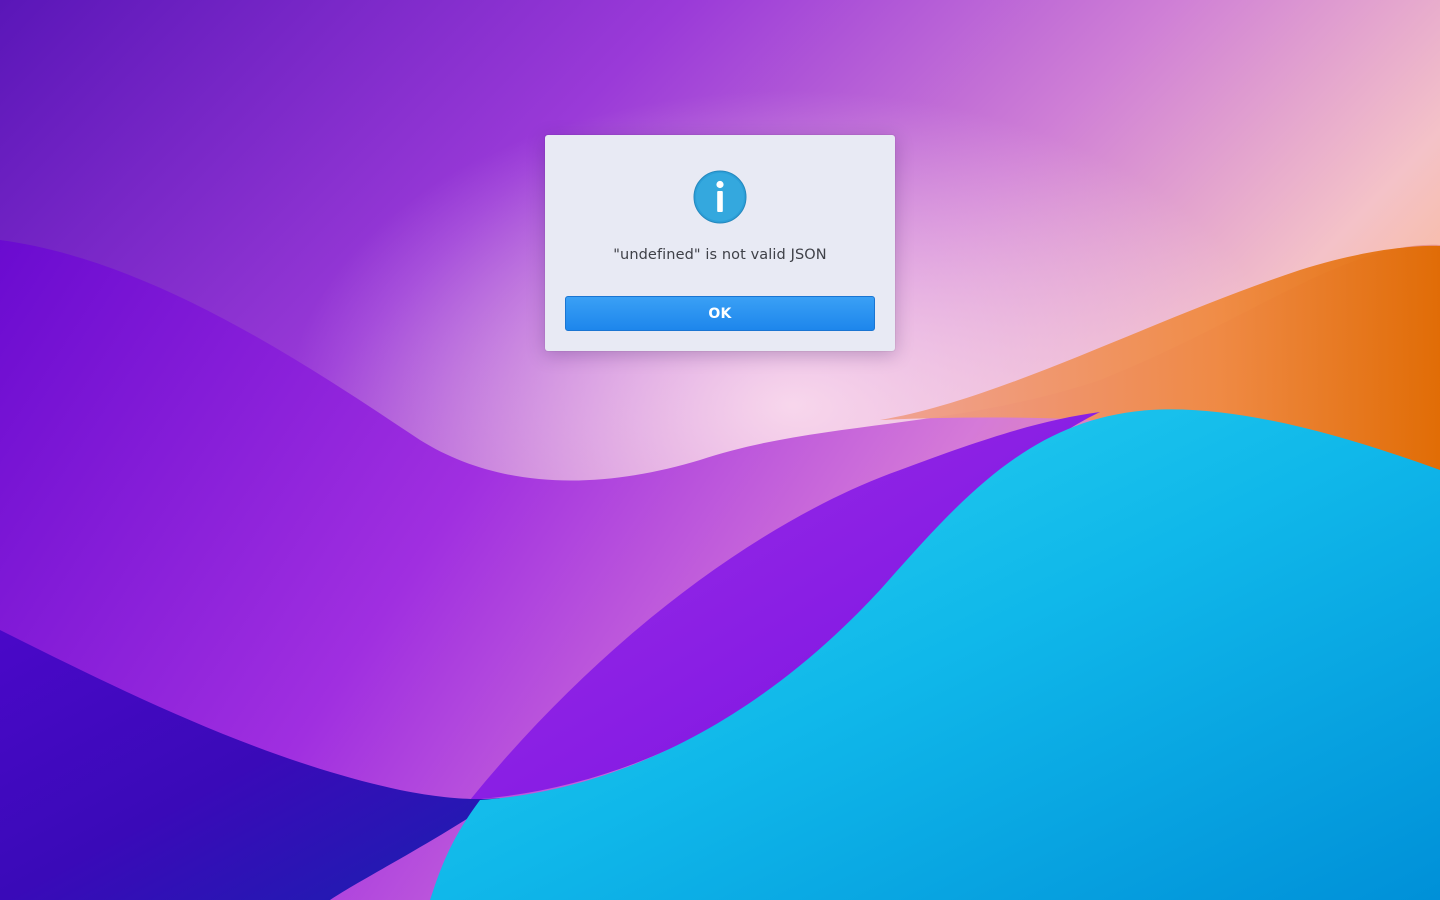  Describe the element at coordinates (720, 255) in the screenshot. I see `dialog-message: "undefined" is not valid JSON` at that location.